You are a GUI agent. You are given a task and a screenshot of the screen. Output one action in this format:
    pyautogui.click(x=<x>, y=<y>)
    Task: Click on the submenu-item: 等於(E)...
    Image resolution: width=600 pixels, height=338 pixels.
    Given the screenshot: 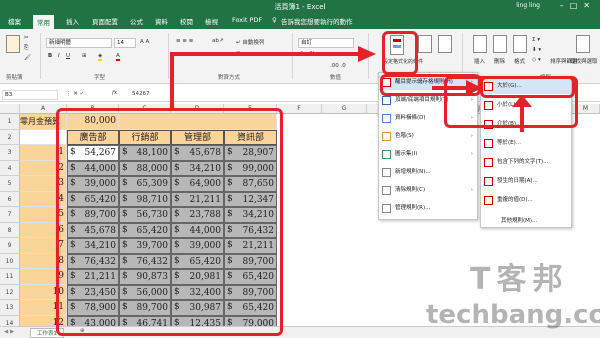 What is the action you would take?
    pyautogui.click(x=526, y=143)
    